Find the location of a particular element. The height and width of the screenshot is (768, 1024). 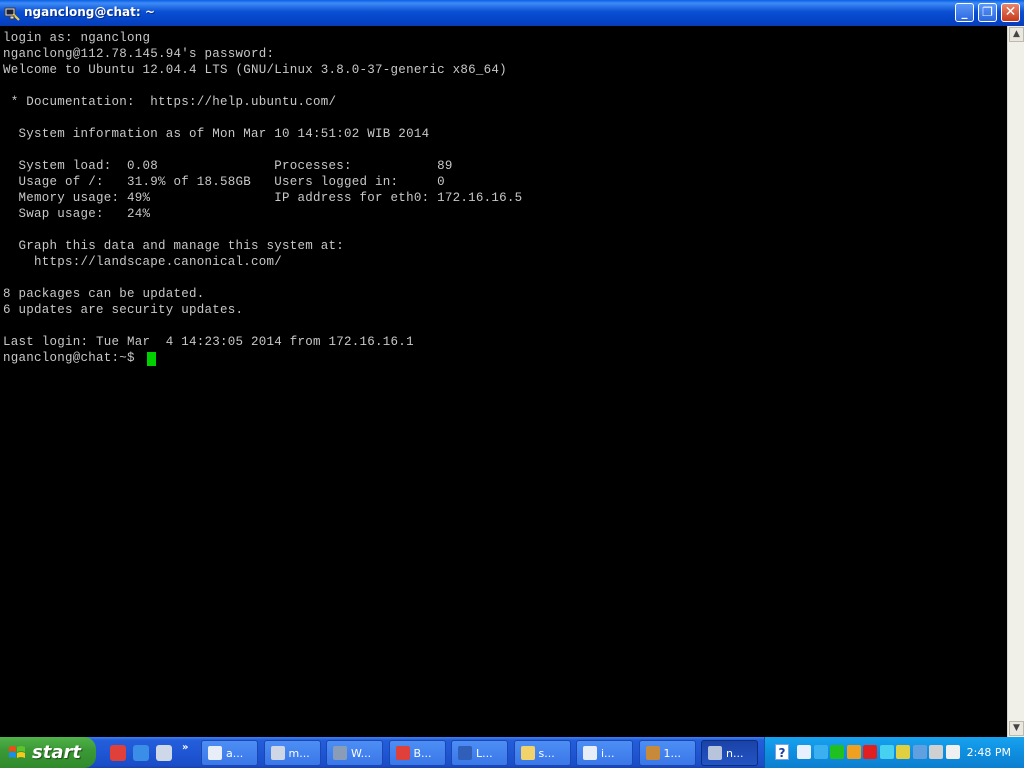

close-button: ✕ is located at coordinates (1010, 12).